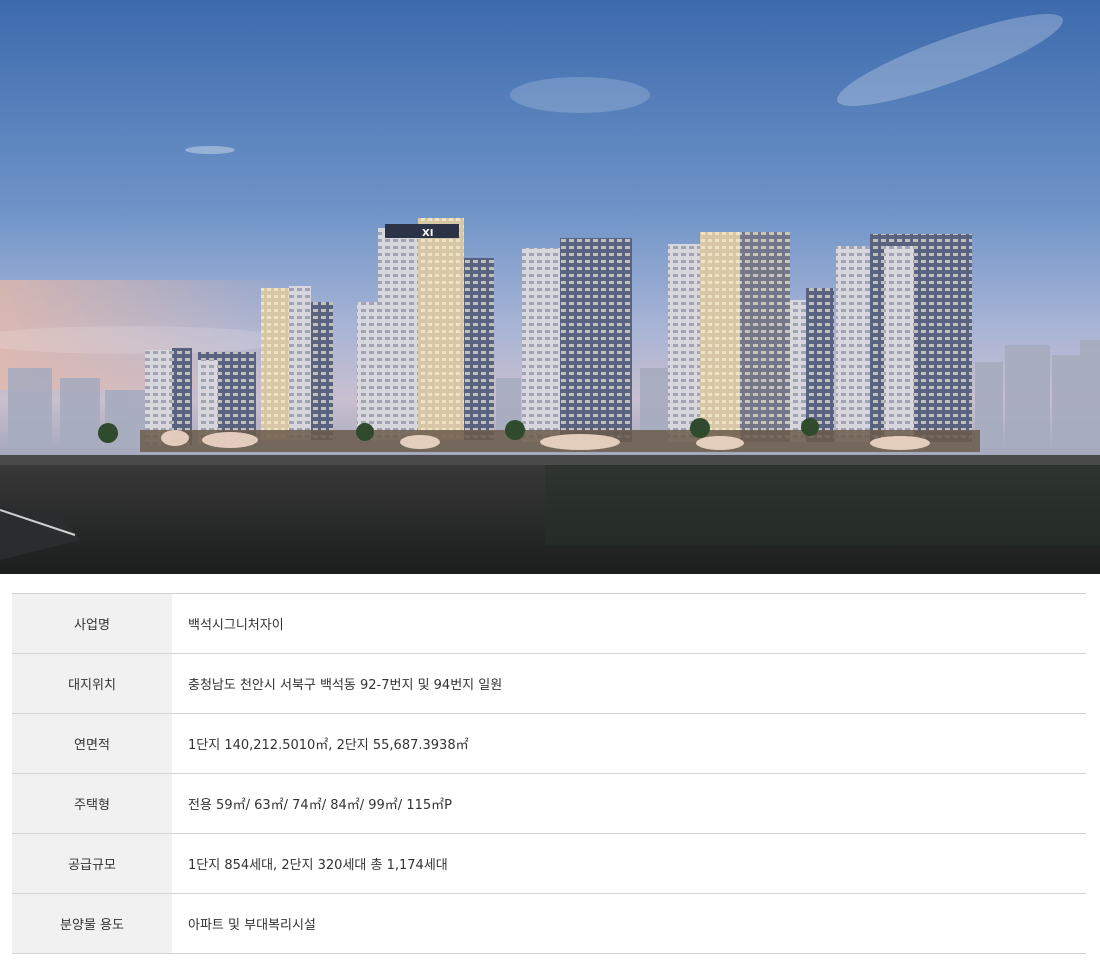  Describe the element at coordinates (629, 923) in the screenshot. I see `spec-value-usage: 아파트 및 부대복리시설` at that location.